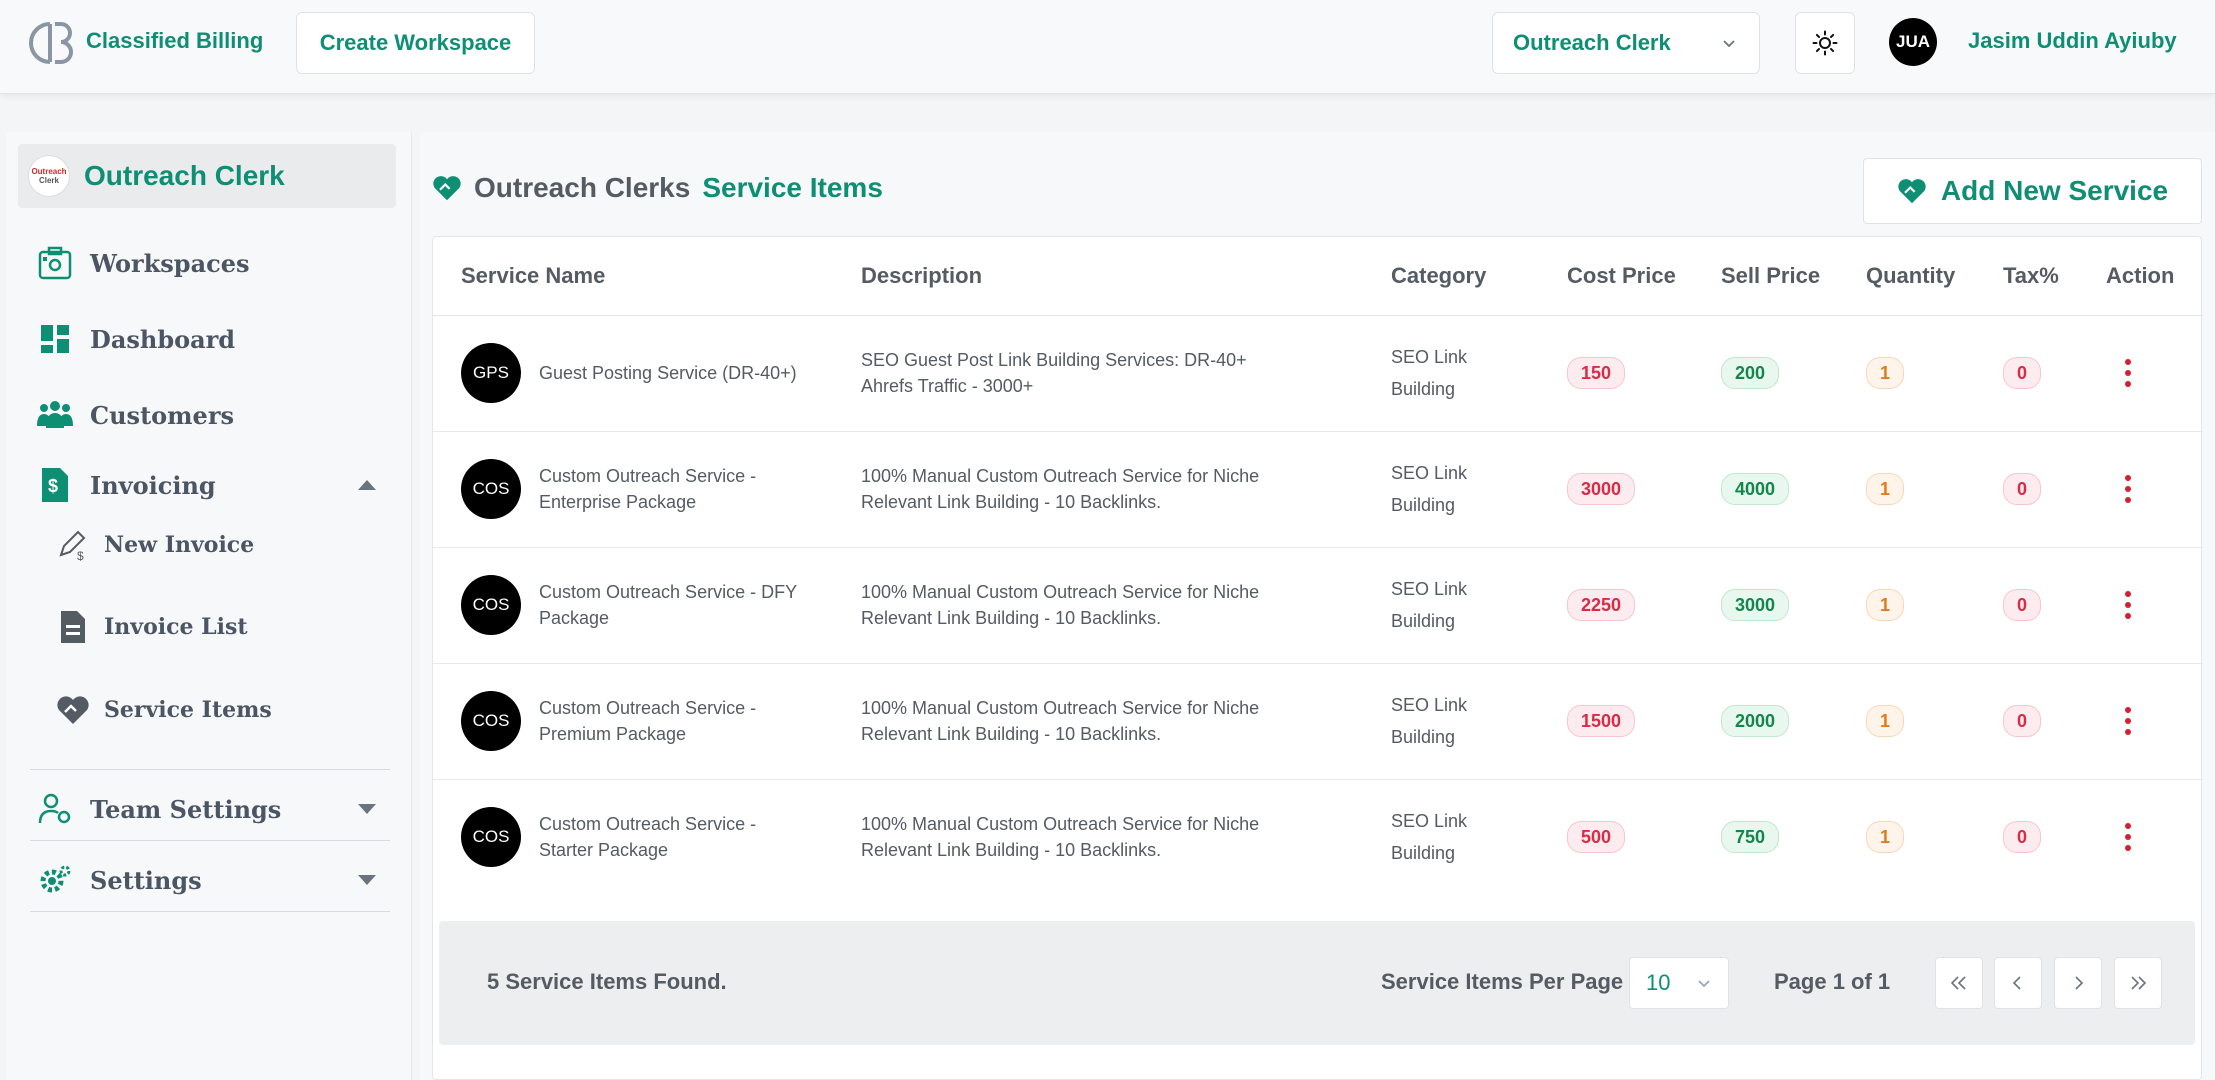 Image resolution: width=2215 pixels, height=1080 pixels. Describe the element at coordinates (2078, 983) in the screenshot. I see `next-page-button` at that location.